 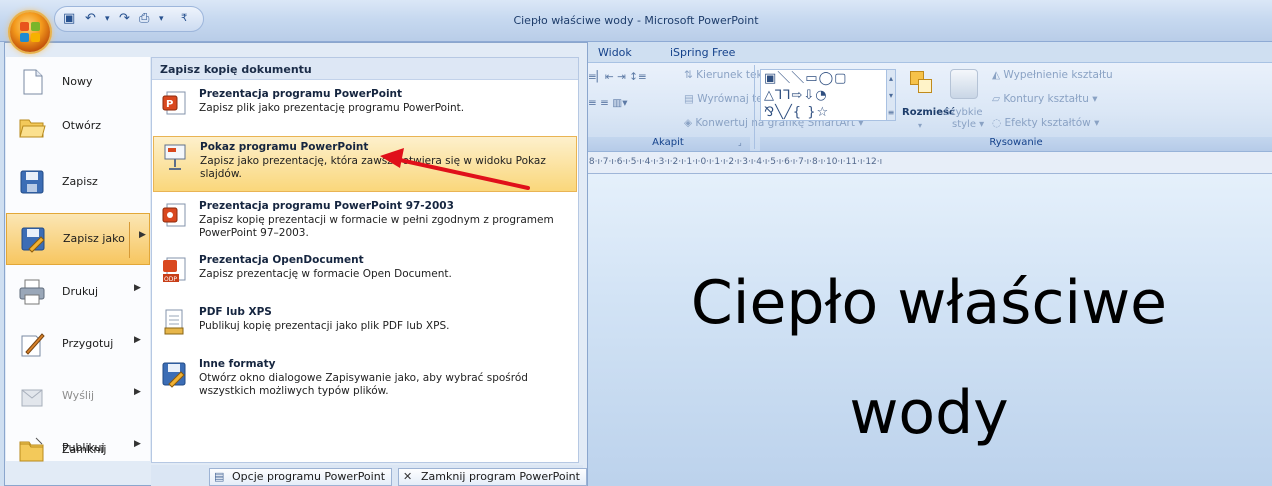 I want to click on svg-text: P, so click(x=169, y=104).